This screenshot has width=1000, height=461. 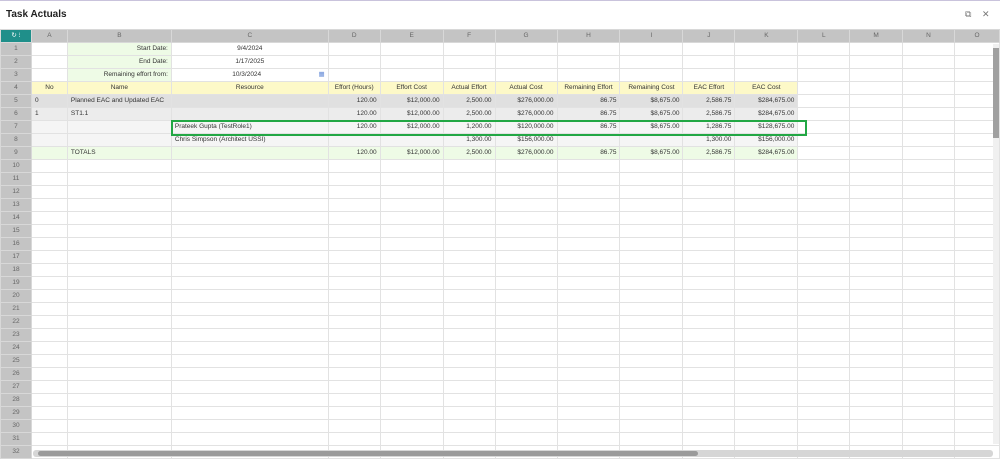 What do you see at coordinates (824, 101) in the screenshot?
I see `cell-L5` at bounding box center [824, 101].